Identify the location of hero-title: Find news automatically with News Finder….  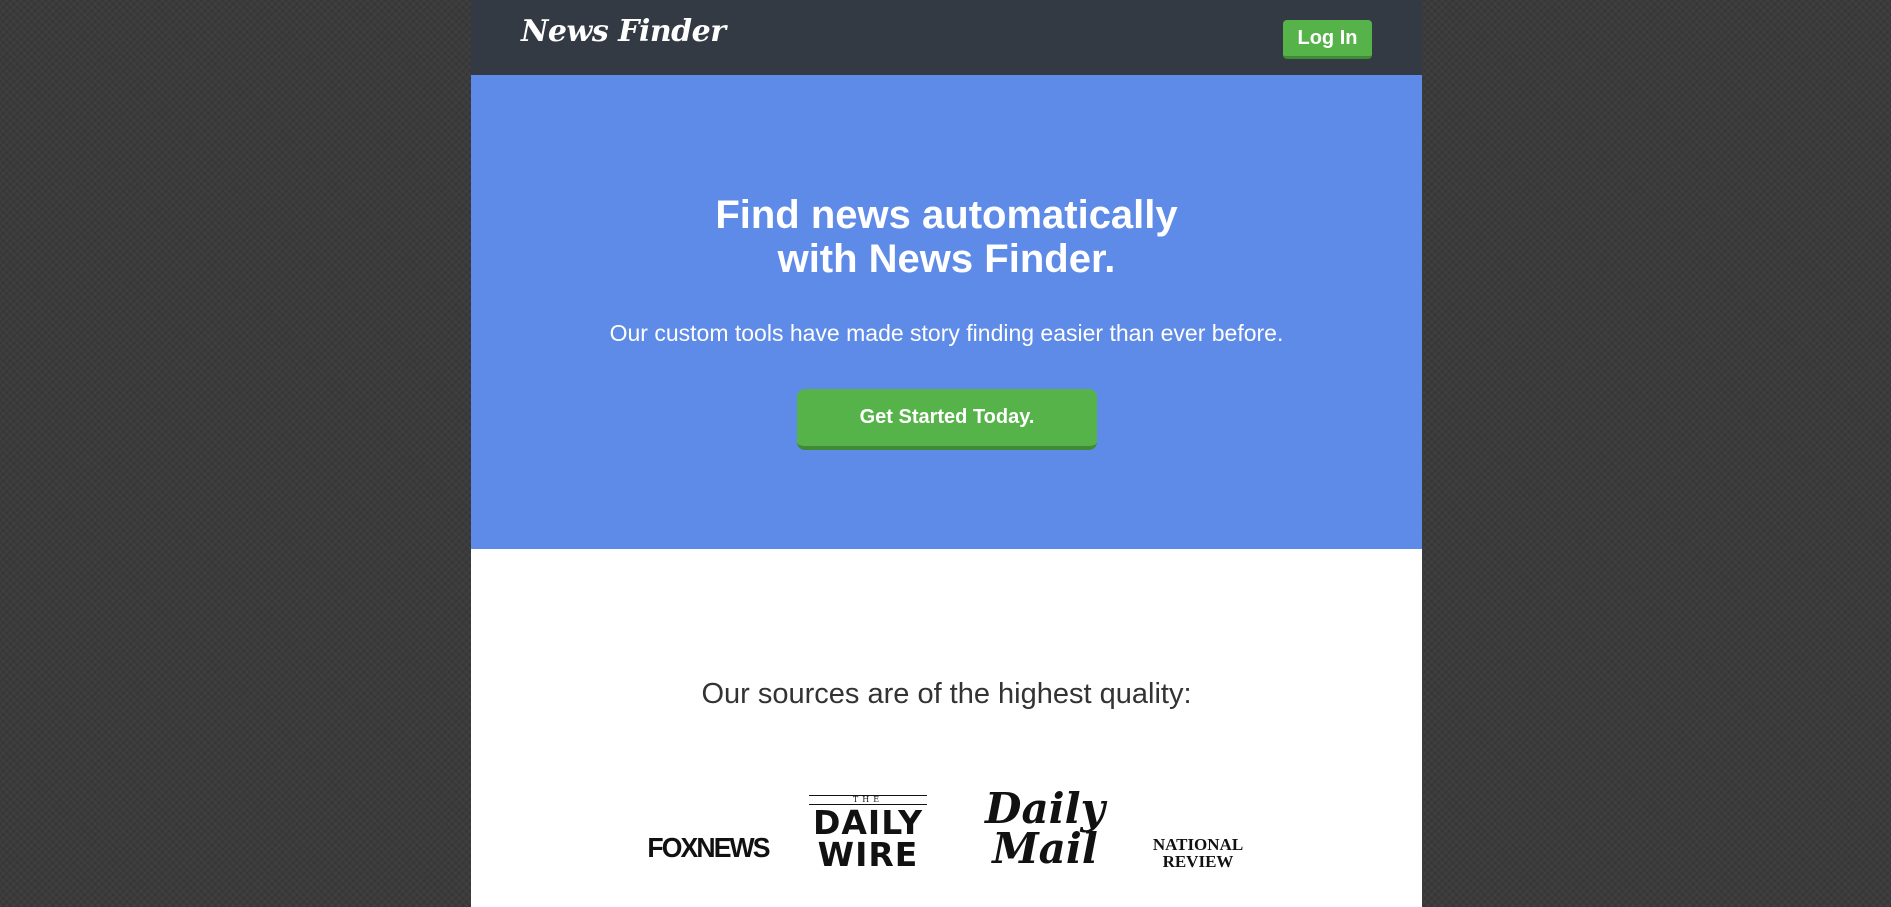
(946, 237).